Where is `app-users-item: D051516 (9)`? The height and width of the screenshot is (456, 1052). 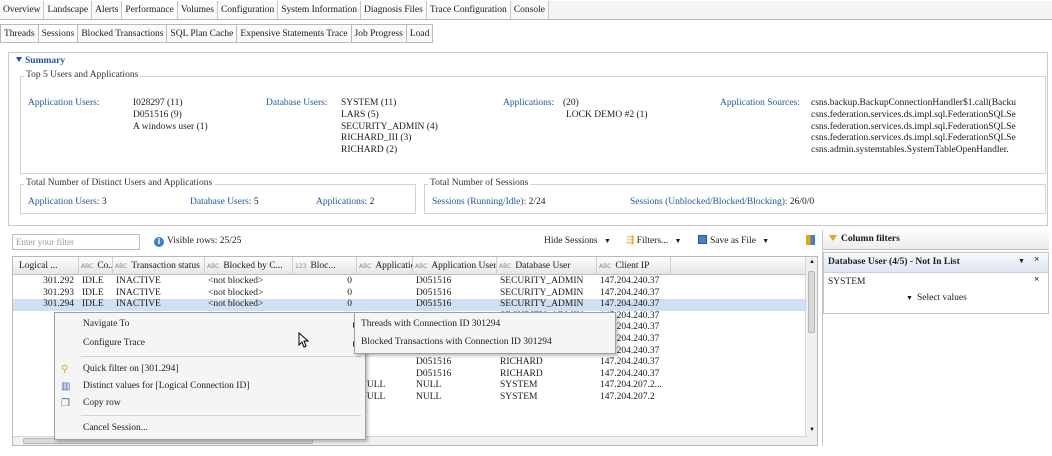
app-users-item: D051516 (9) is located at coordinates (157, 114).